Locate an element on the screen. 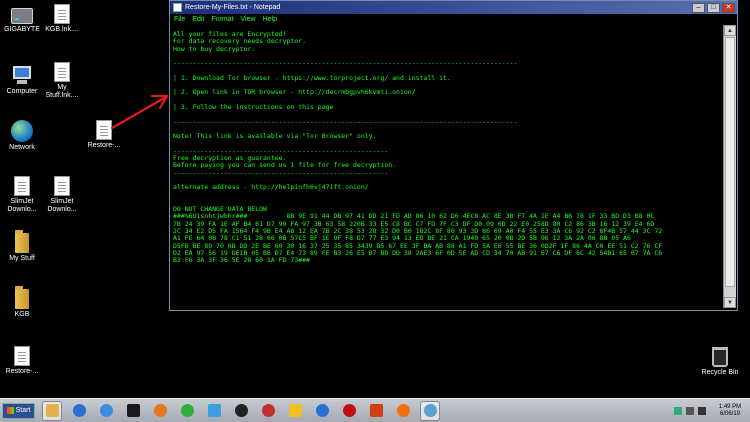 The height and width of the screenshot is (422, 750). menu-format: Format is located at coordinates (222, 19).